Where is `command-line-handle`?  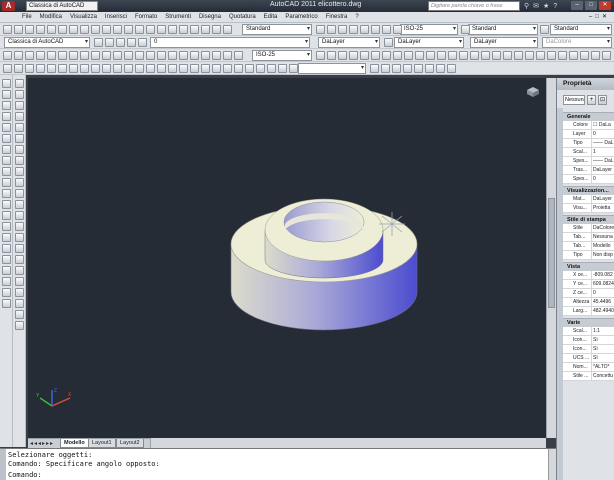
command-line-handle is located at coordinates (3, 464).